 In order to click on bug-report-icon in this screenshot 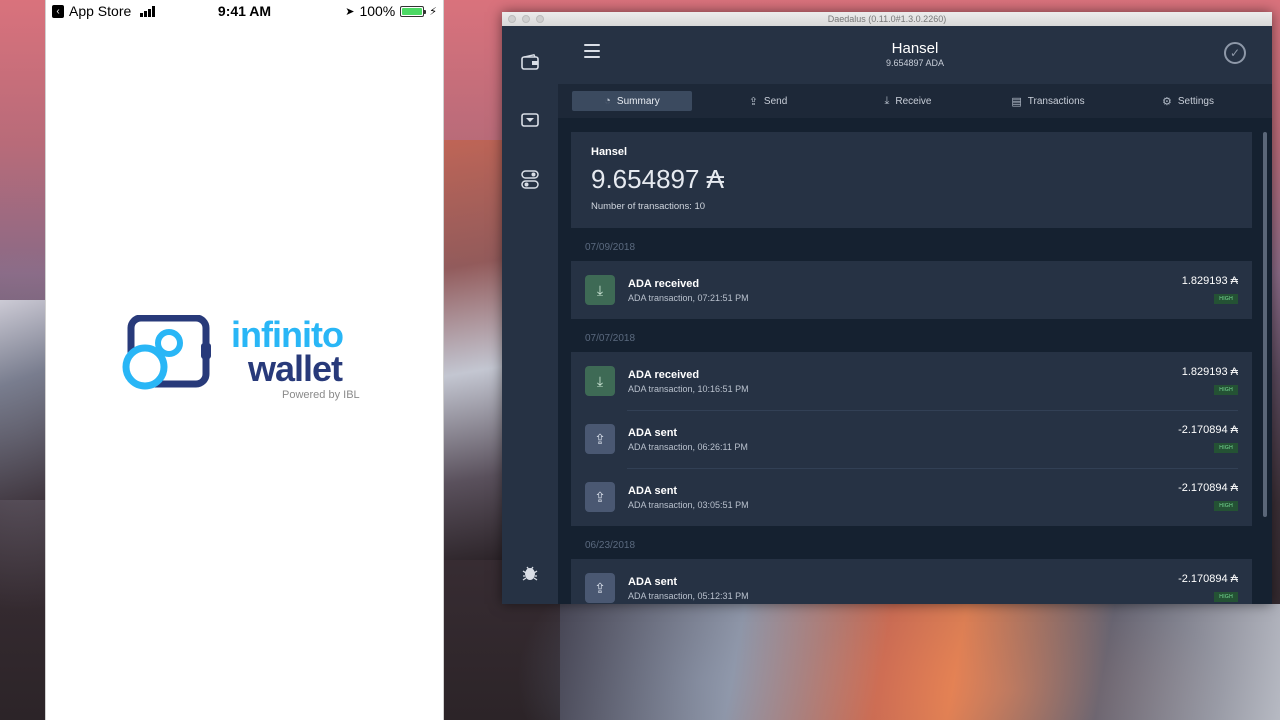, I will do `click(530, 574)`.